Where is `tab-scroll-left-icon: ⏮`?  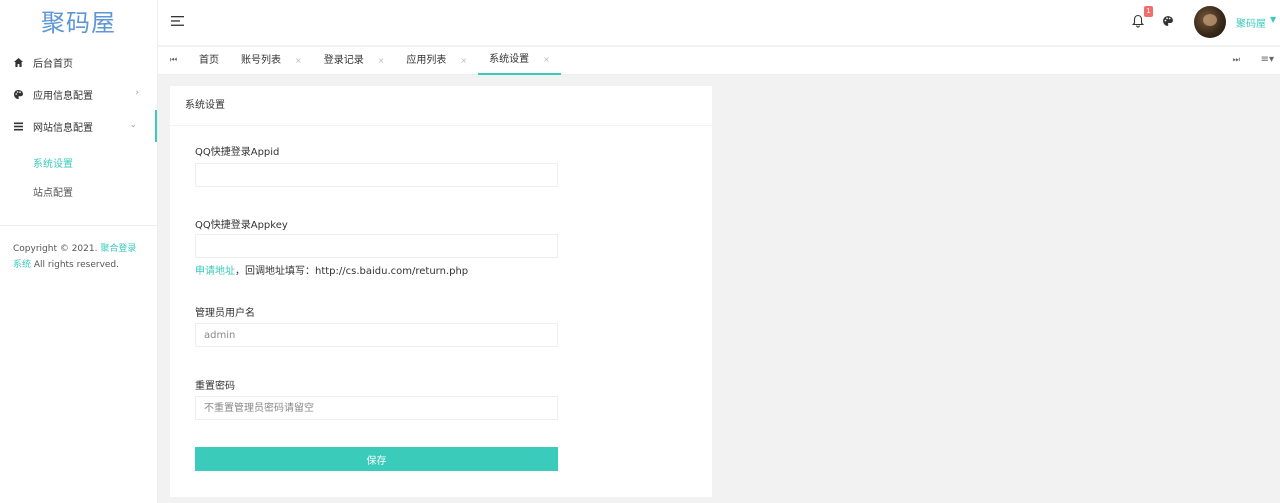 tab-scroll-left-icon: ⏮ is located at coordinates (173, 60).